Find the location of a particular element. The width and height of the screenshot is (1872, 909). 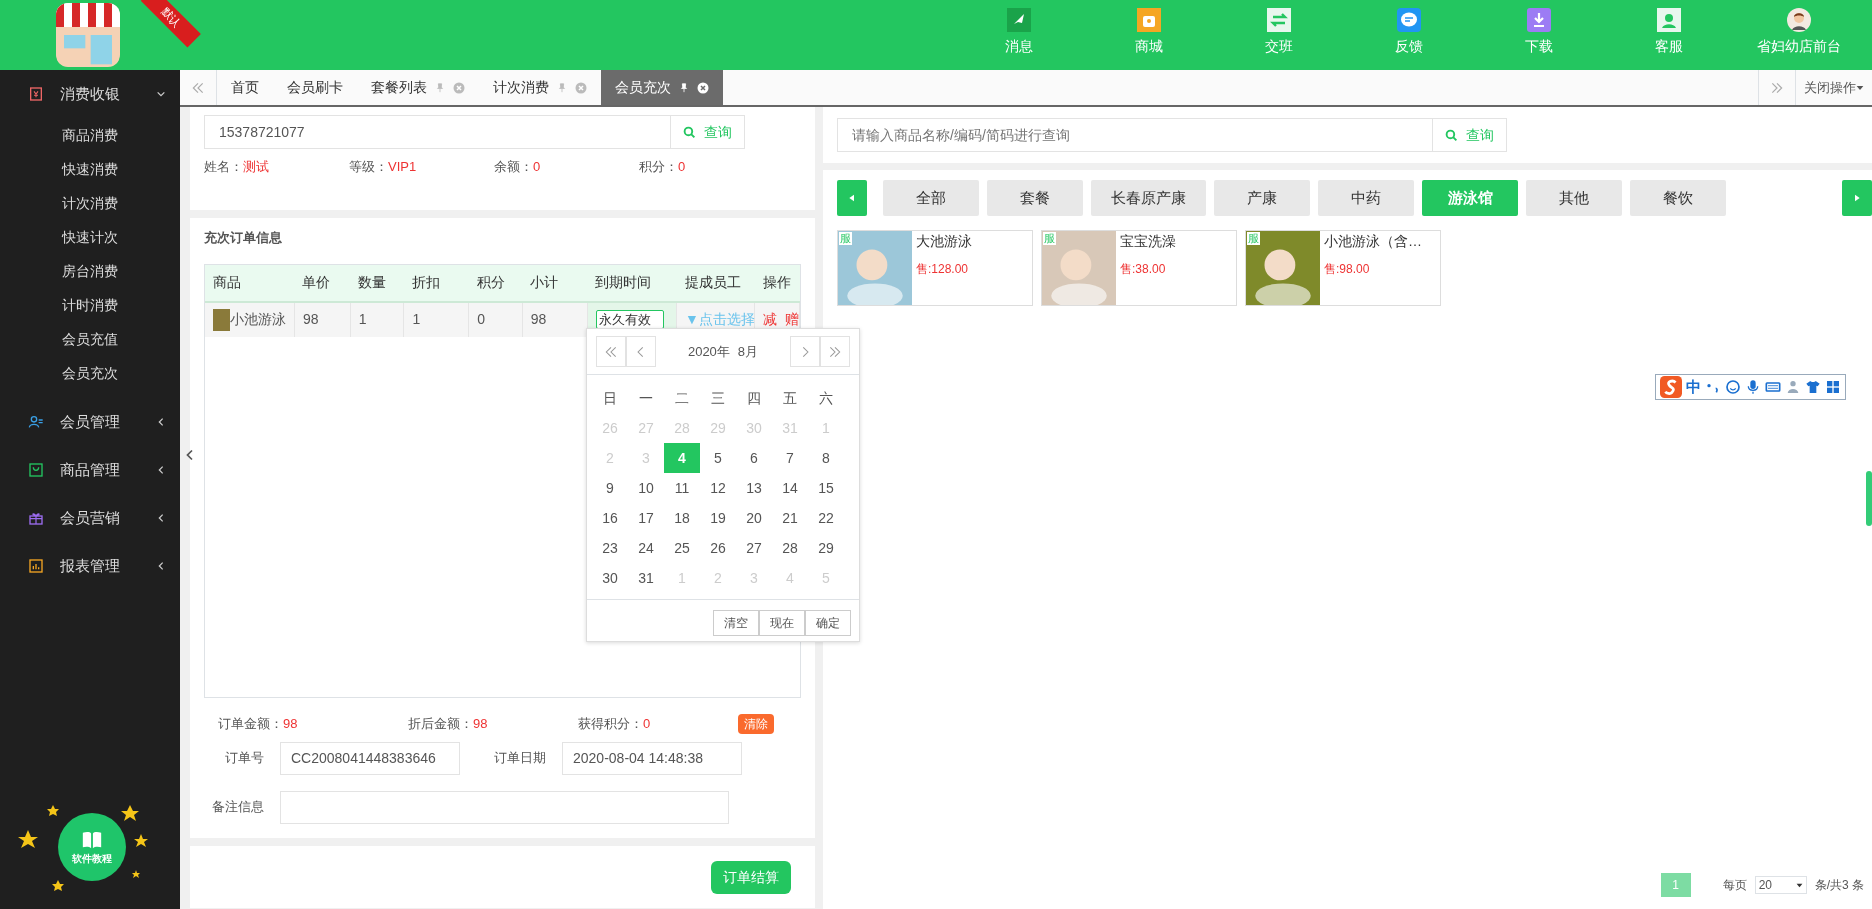

category-tab: 餐饮 is located at coordinates (1678, 198).